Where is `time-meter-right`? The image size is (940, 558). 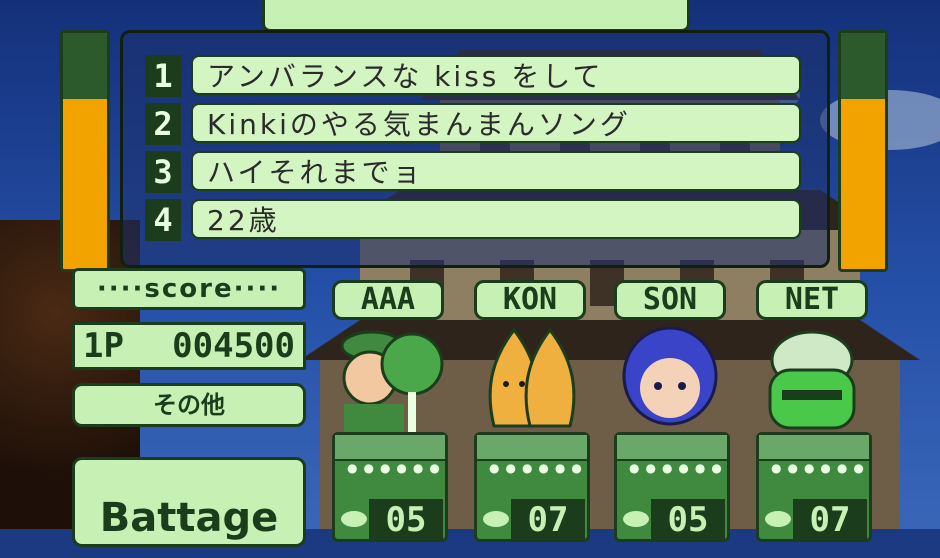 time-meter-right is located at coordinates (863, 151).